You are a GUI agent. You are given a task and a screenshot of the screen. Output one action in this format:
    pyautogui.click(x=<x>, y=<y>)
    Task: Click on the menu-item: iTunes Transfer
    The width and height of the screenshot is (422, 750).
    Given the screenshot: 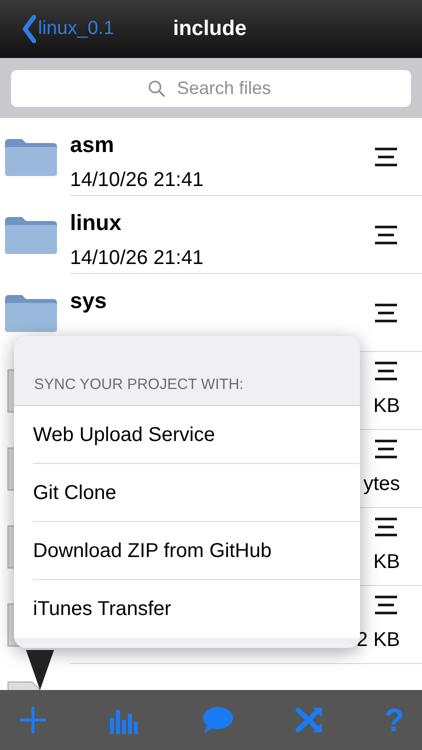 What is the action you would take?
    pyautogui.click(x=196, y=609)
    